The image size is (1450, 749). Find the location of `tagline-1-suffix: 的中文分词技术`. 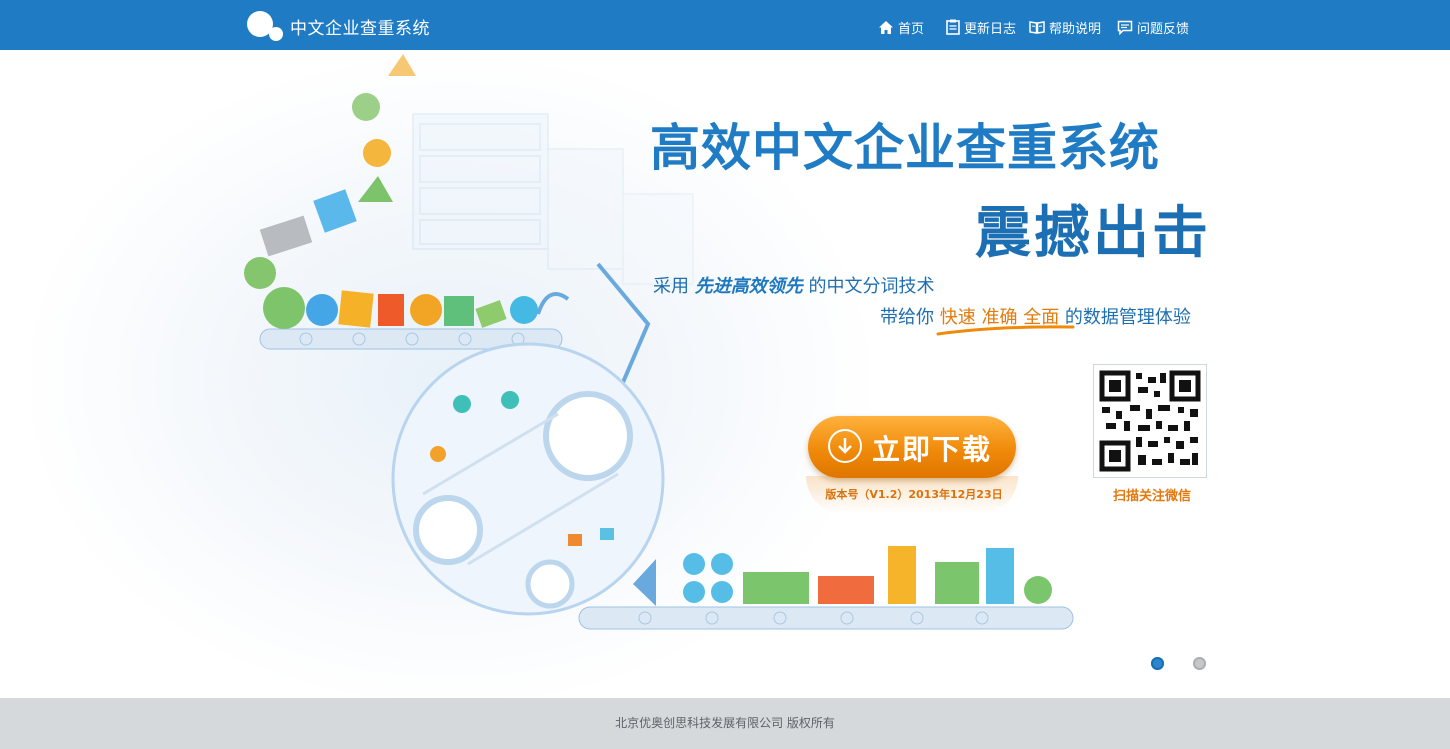

tagline-1-suffix: 的中文分词技术 is located at coordinates (868, 286).